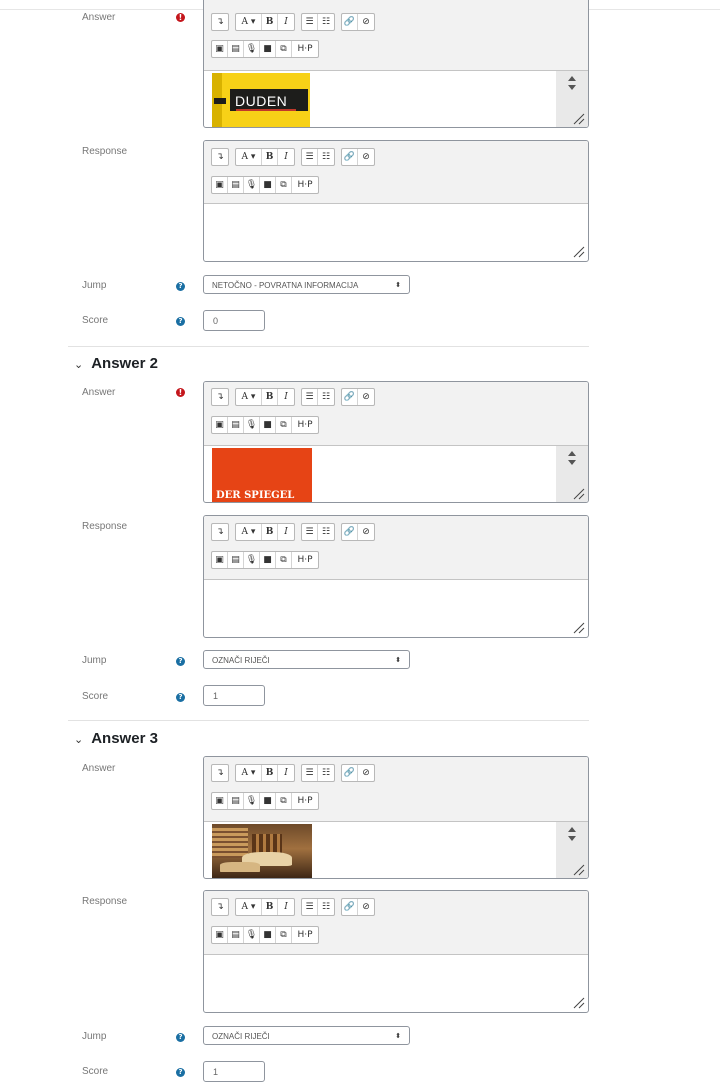 Image resolution: width=720 pixels, height=1089 pixels. I want to click on answer-2-header: ⌄ Answer 2, so click(116, 363).